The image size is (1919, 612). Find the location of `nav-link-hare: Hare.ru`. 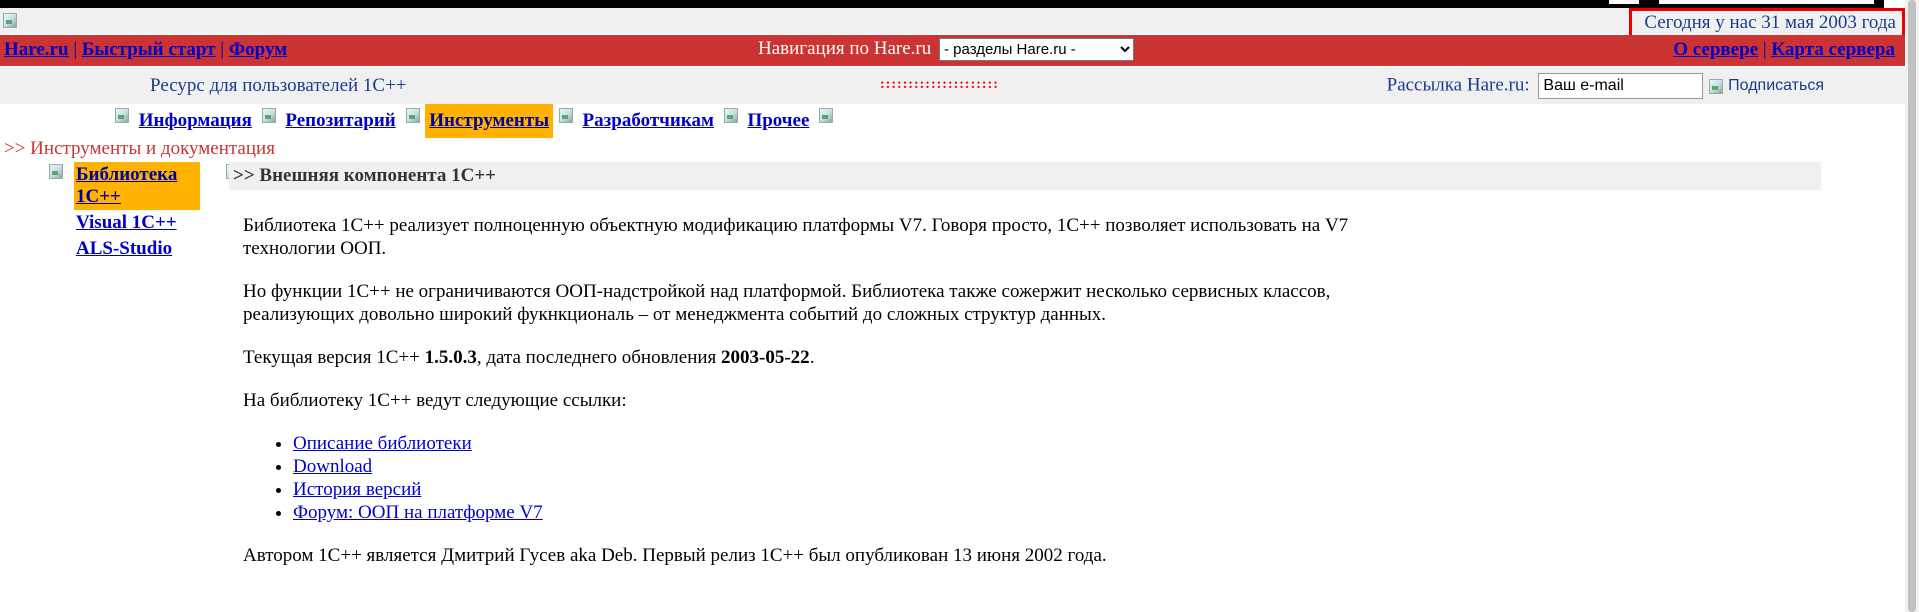

nav-link-hare: Hare.ru is located at coordinates (36, 49).